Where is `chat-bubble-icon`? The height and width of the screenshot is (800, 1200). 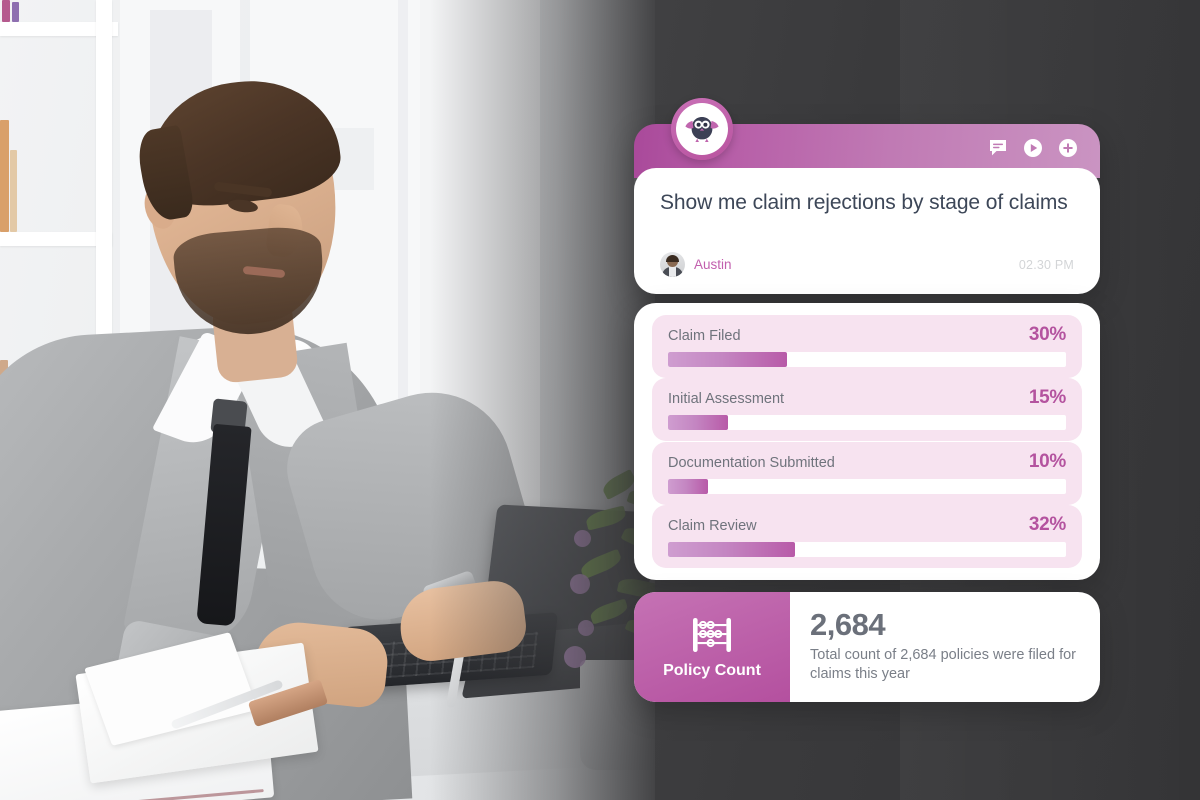
chat-bubble-icon is located at coordinates (998, 148).